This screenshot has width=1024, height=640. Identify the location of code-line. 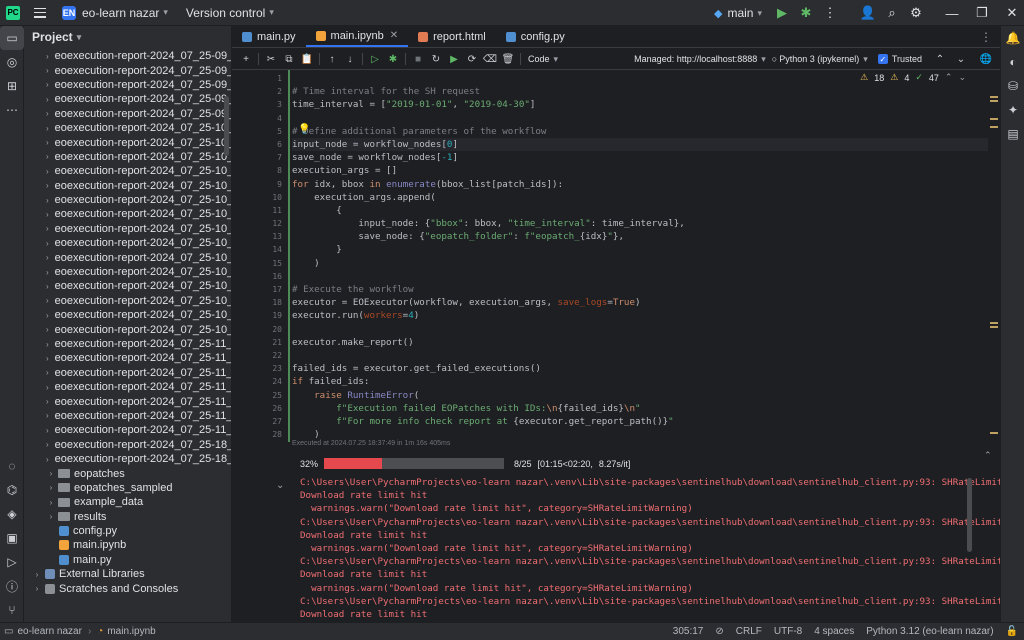
(640, 329).